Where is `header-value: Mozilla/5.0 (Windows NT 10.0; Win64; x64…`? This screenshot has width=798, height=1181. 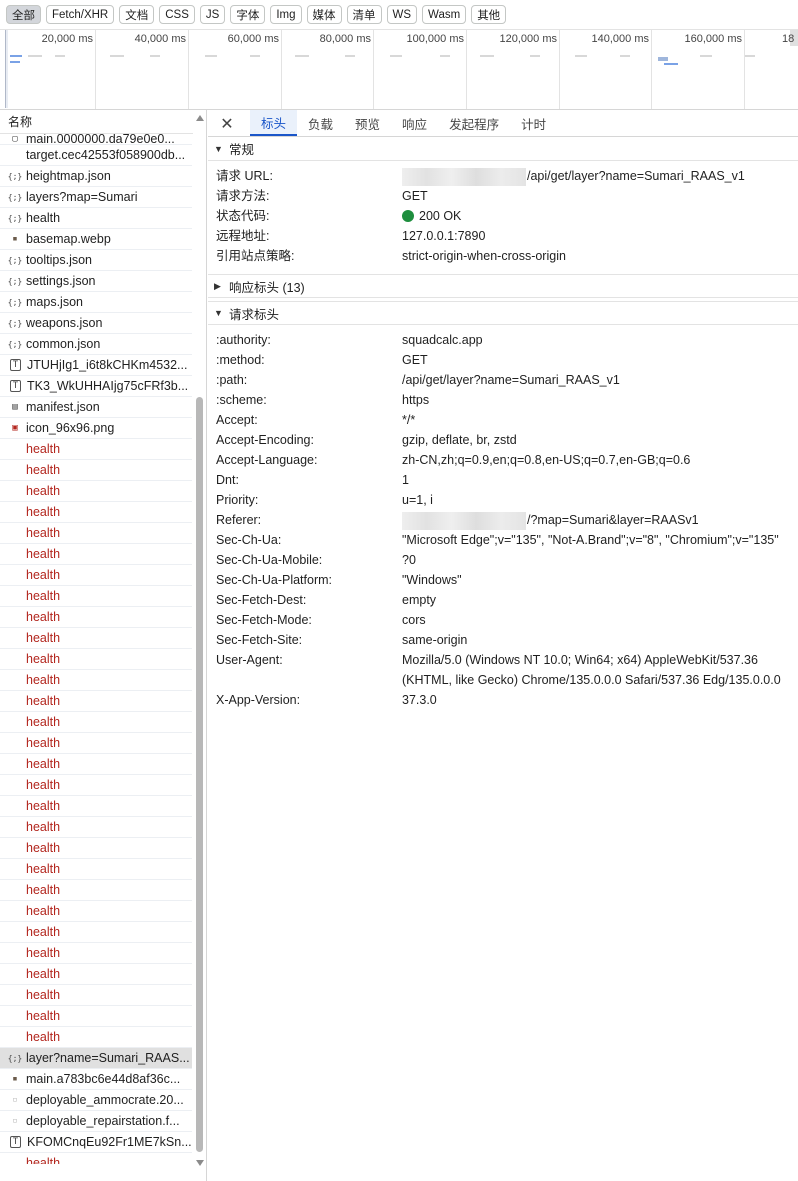 header-value: Mozilla/5.0 (Windows NT 10.0; Win64; x64… is located at coordinates (592, 670).